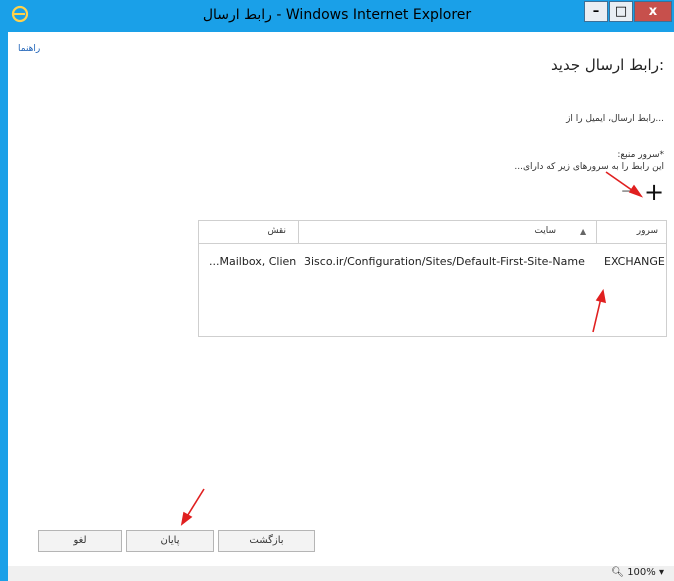  I want to click on zoom-control: 🔍︎ 100% ▾, so click(637, 572).